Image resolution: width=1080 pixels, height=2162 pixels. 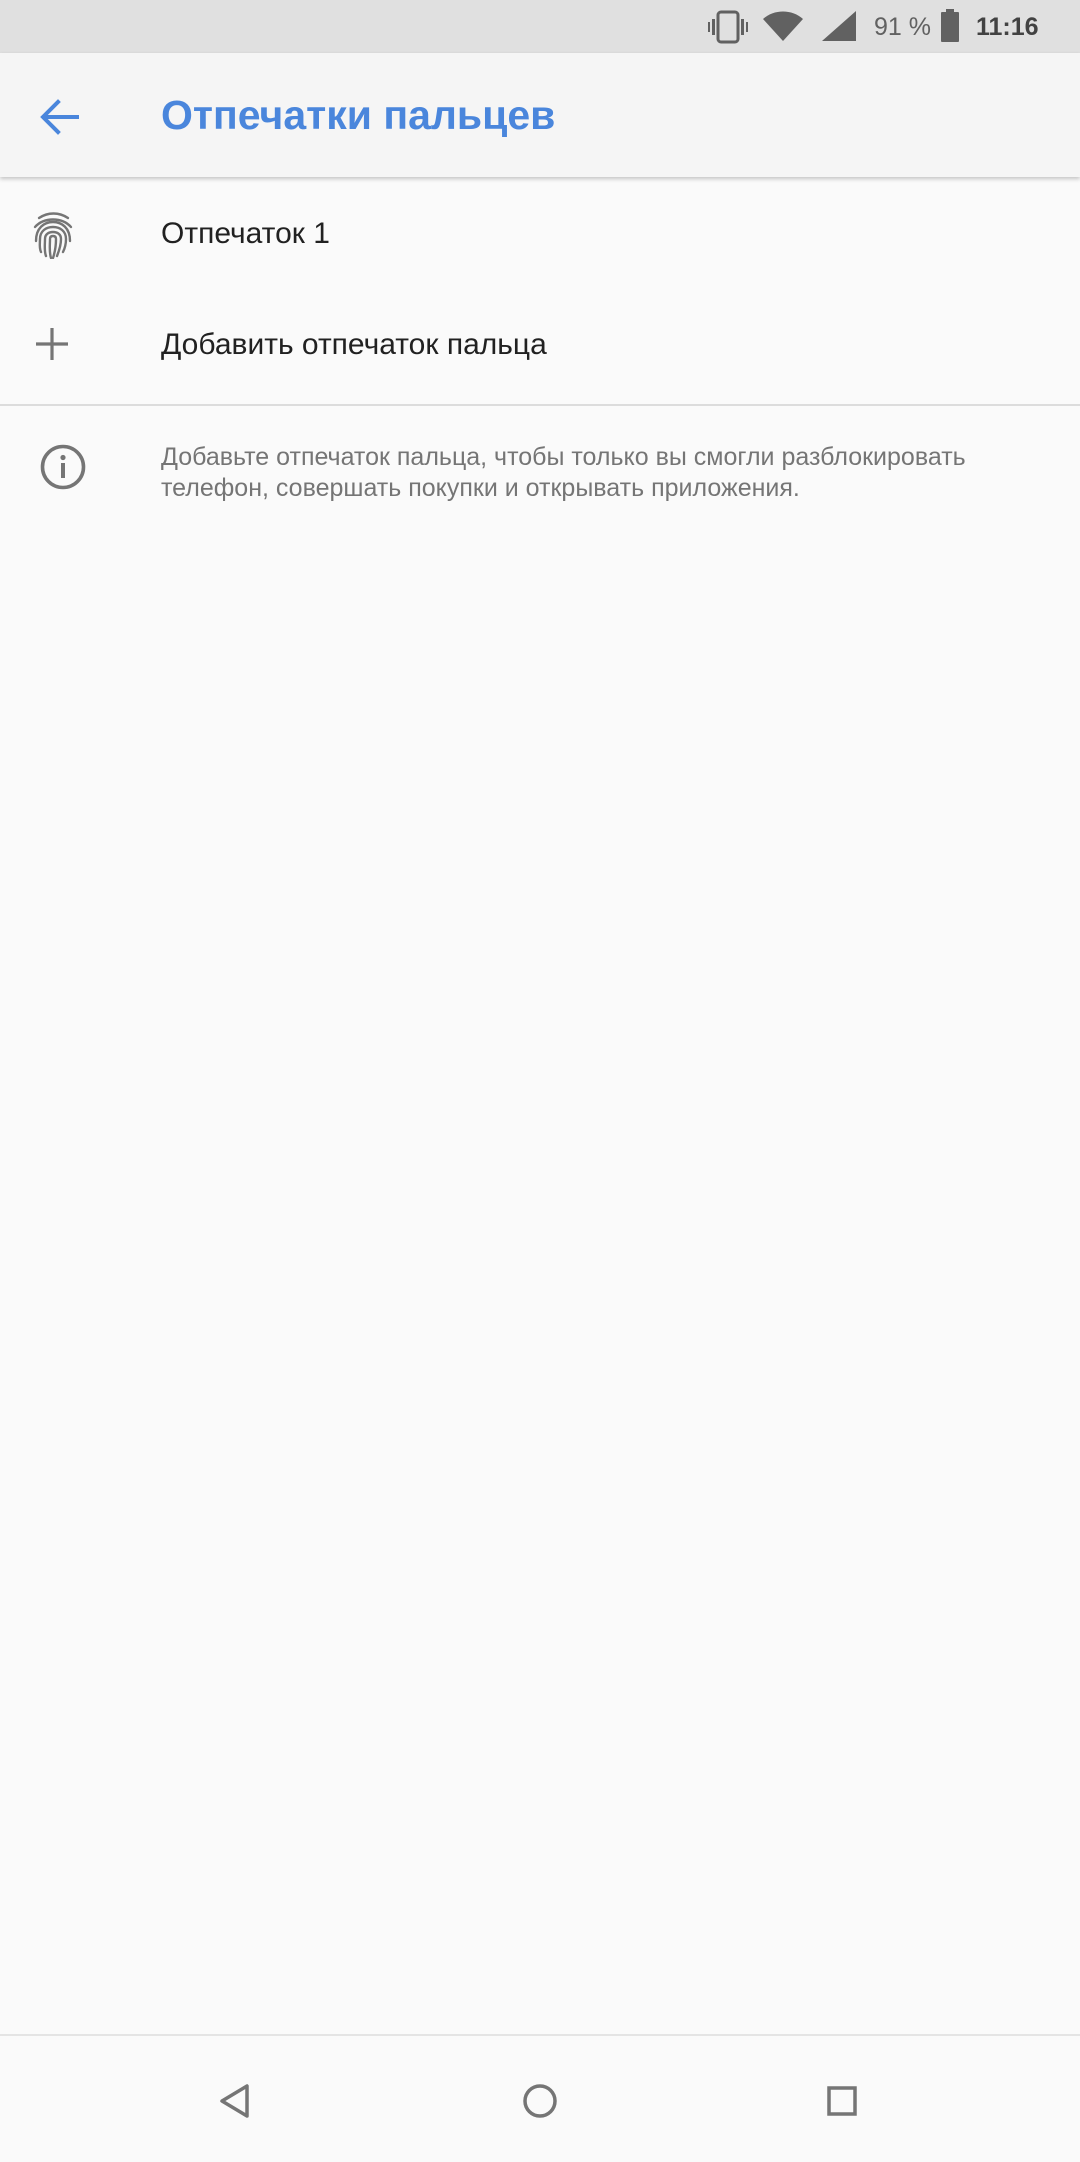 What do you see at coordinates (52, 346) in the screenshot?
I see `add-icon` at bounding box center [52, 346].